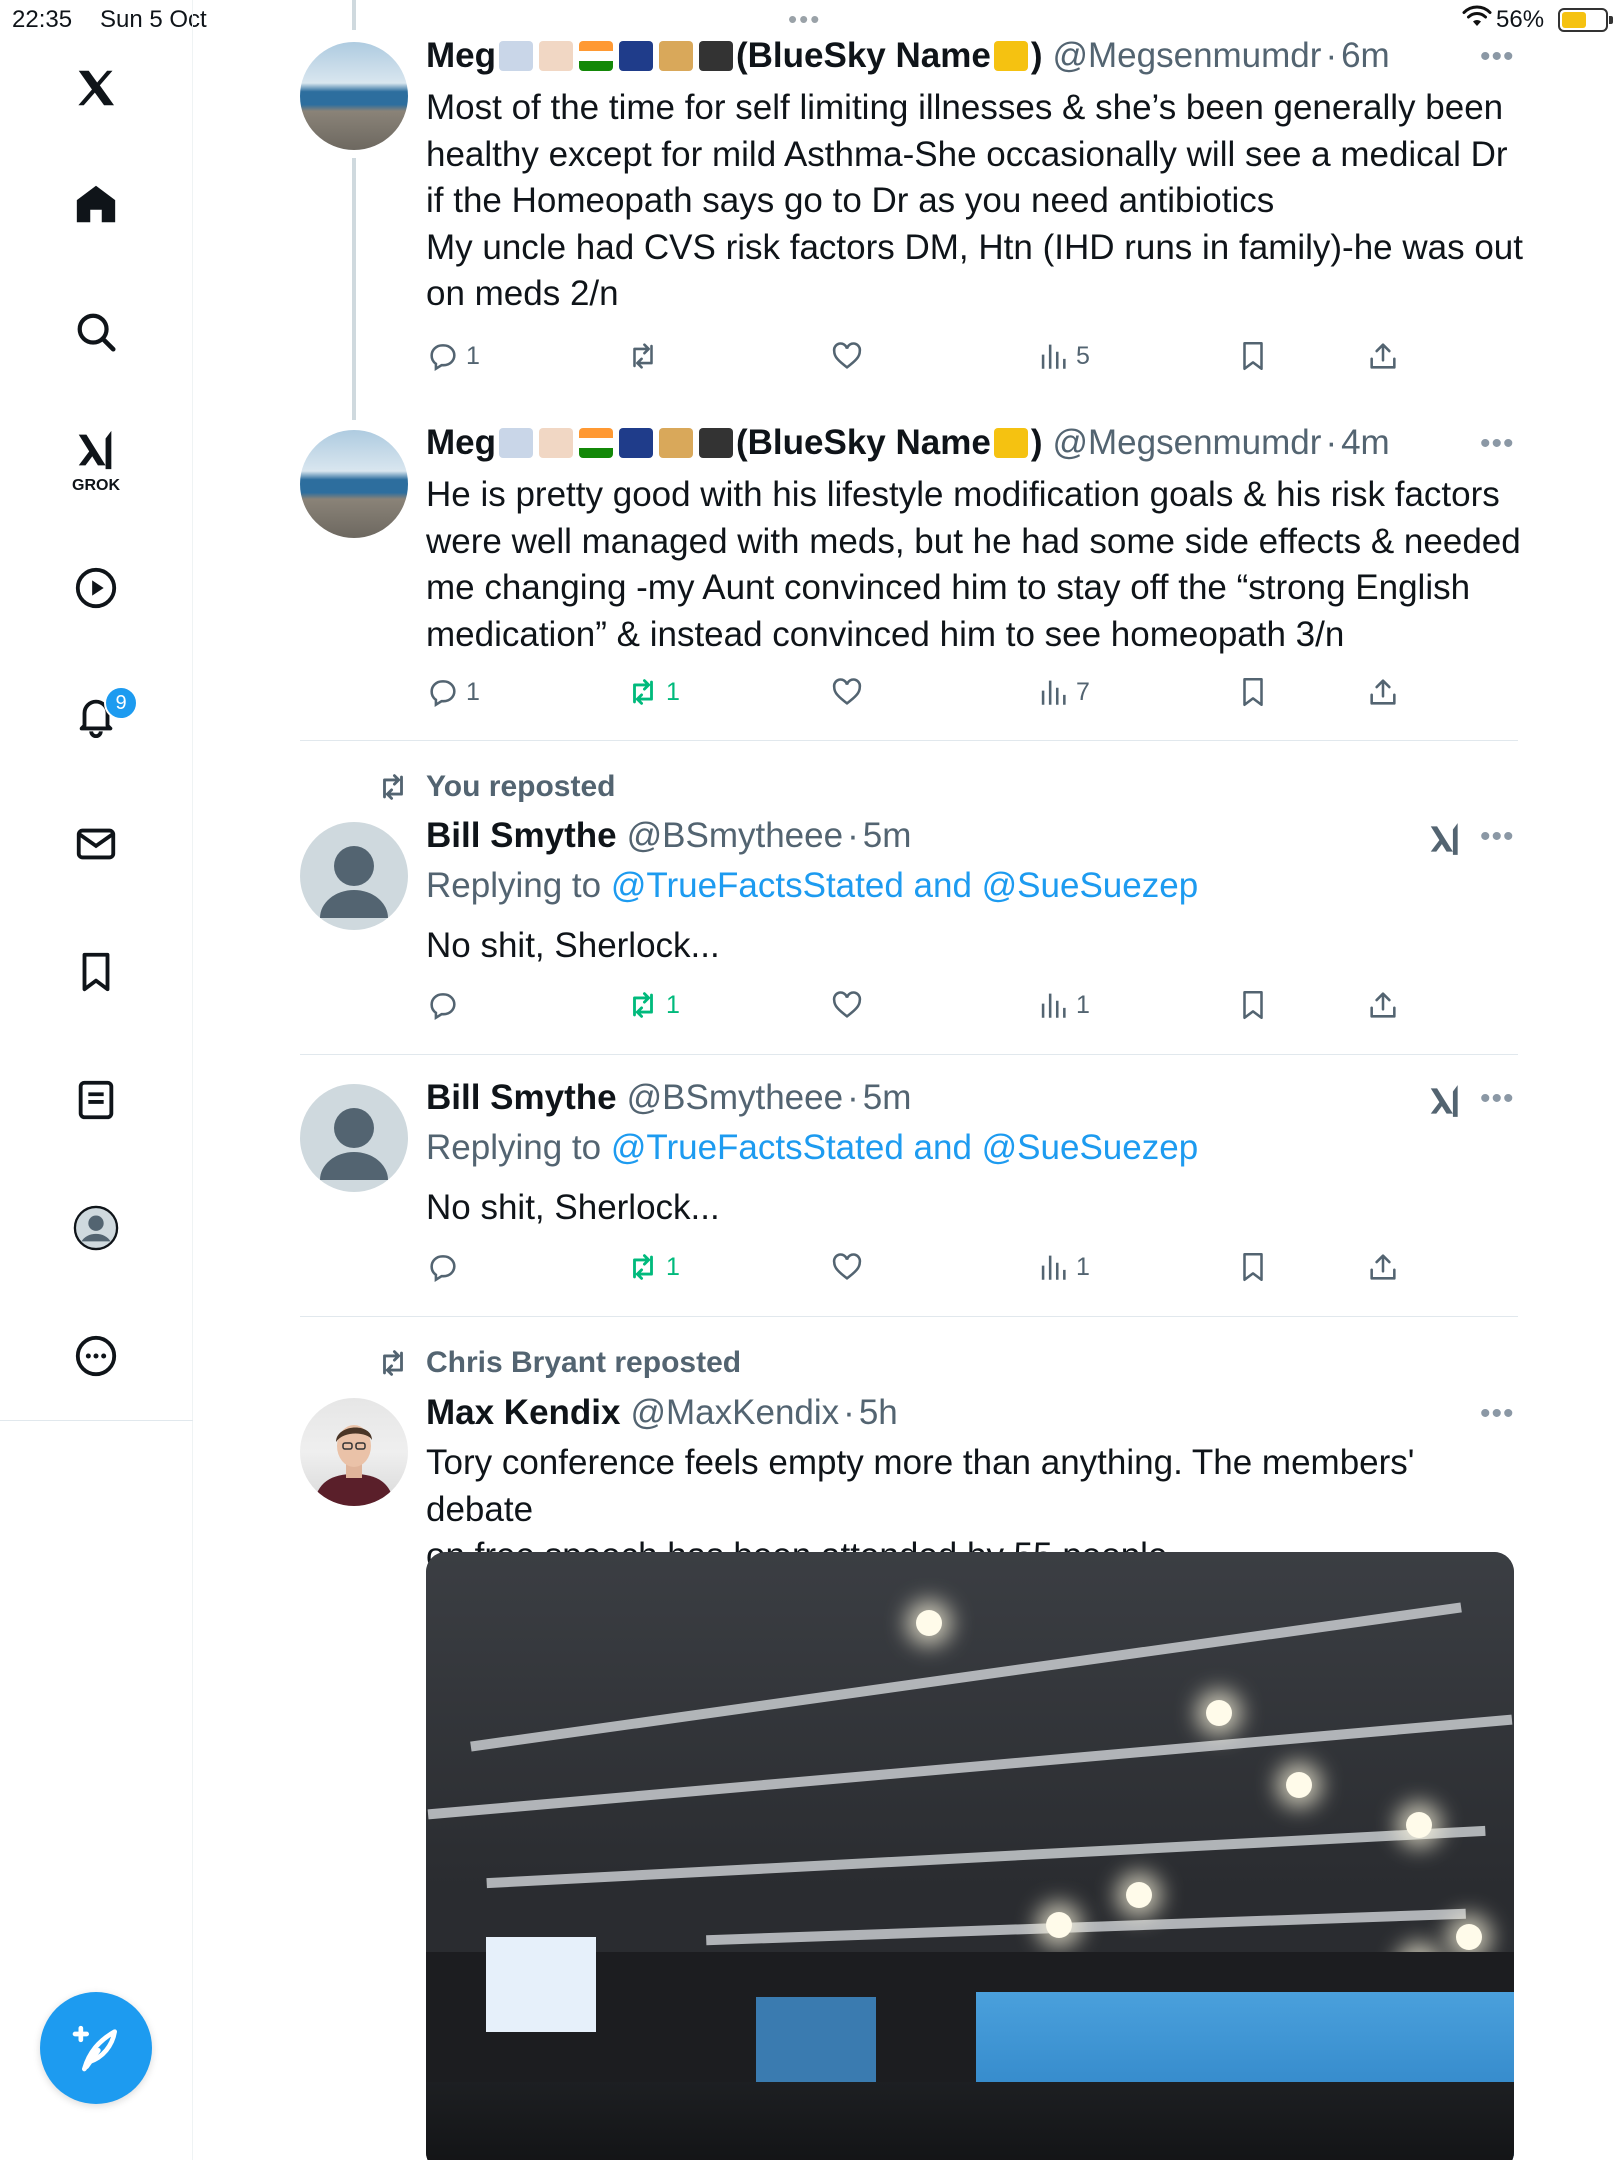 Image resolution: width=1620 pixels, height=2160 pixels. I want to click on handle: @MaxKendix, so click(735, 1413).